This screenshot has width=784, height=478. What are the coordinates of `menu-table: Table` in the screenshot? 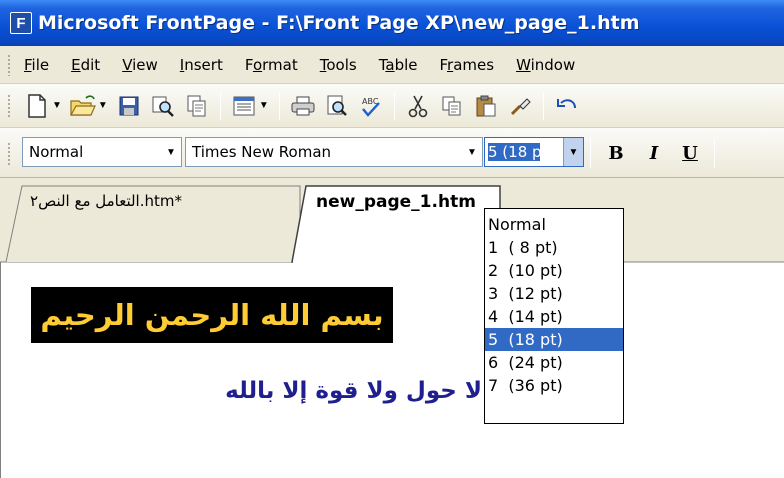 It's located at (398, 65).